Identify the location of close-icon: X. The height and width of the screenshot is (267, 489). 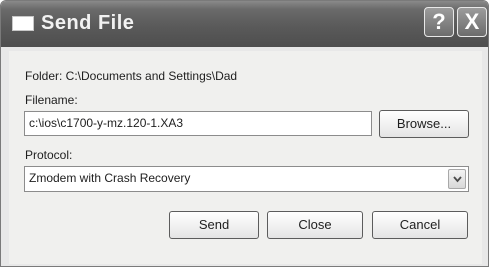
(472, 21).